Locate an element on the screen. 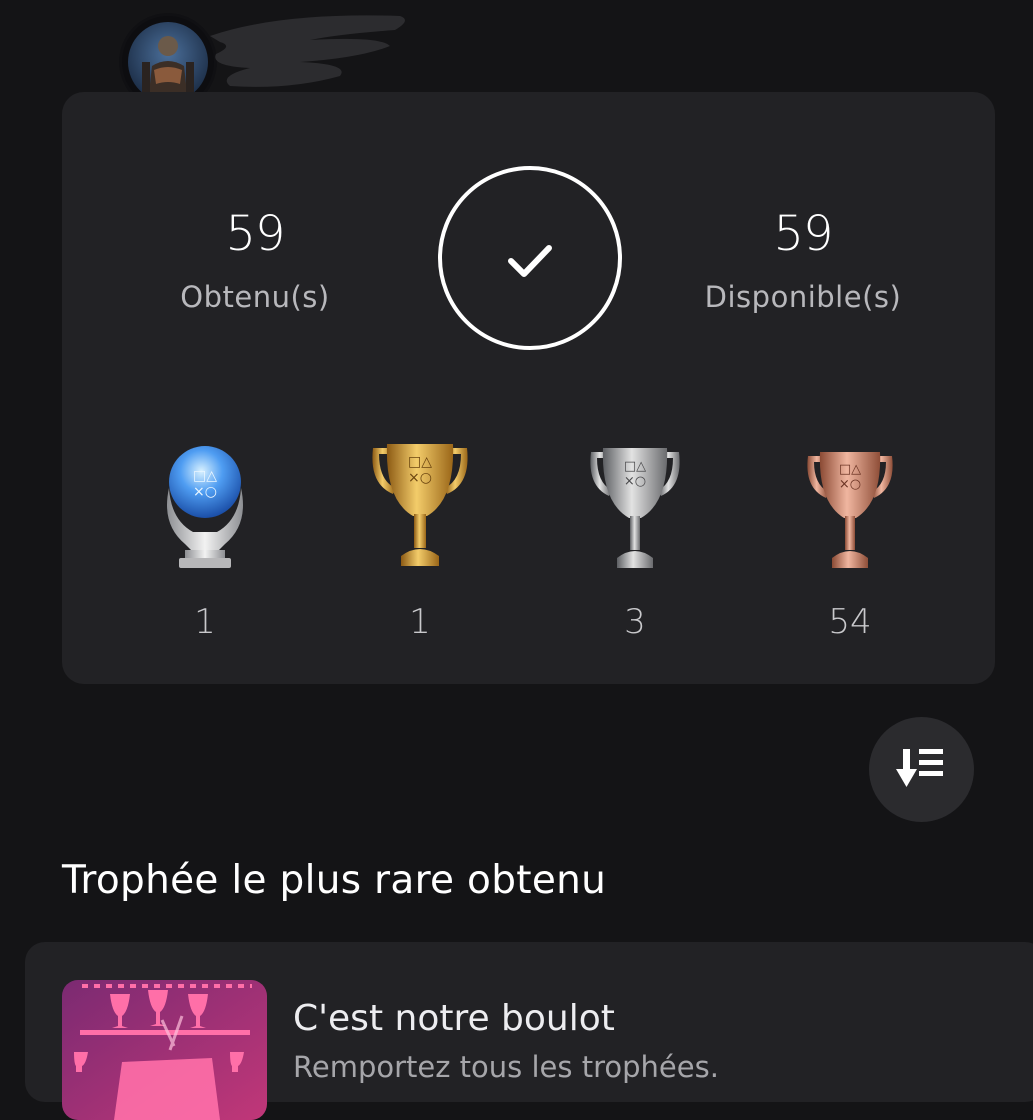  sort-button is located at coordinates (921, 769).